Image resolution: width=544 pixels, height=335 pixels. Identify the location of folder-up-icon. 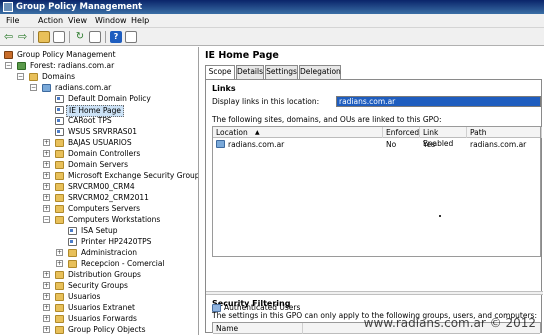
(44, 37).